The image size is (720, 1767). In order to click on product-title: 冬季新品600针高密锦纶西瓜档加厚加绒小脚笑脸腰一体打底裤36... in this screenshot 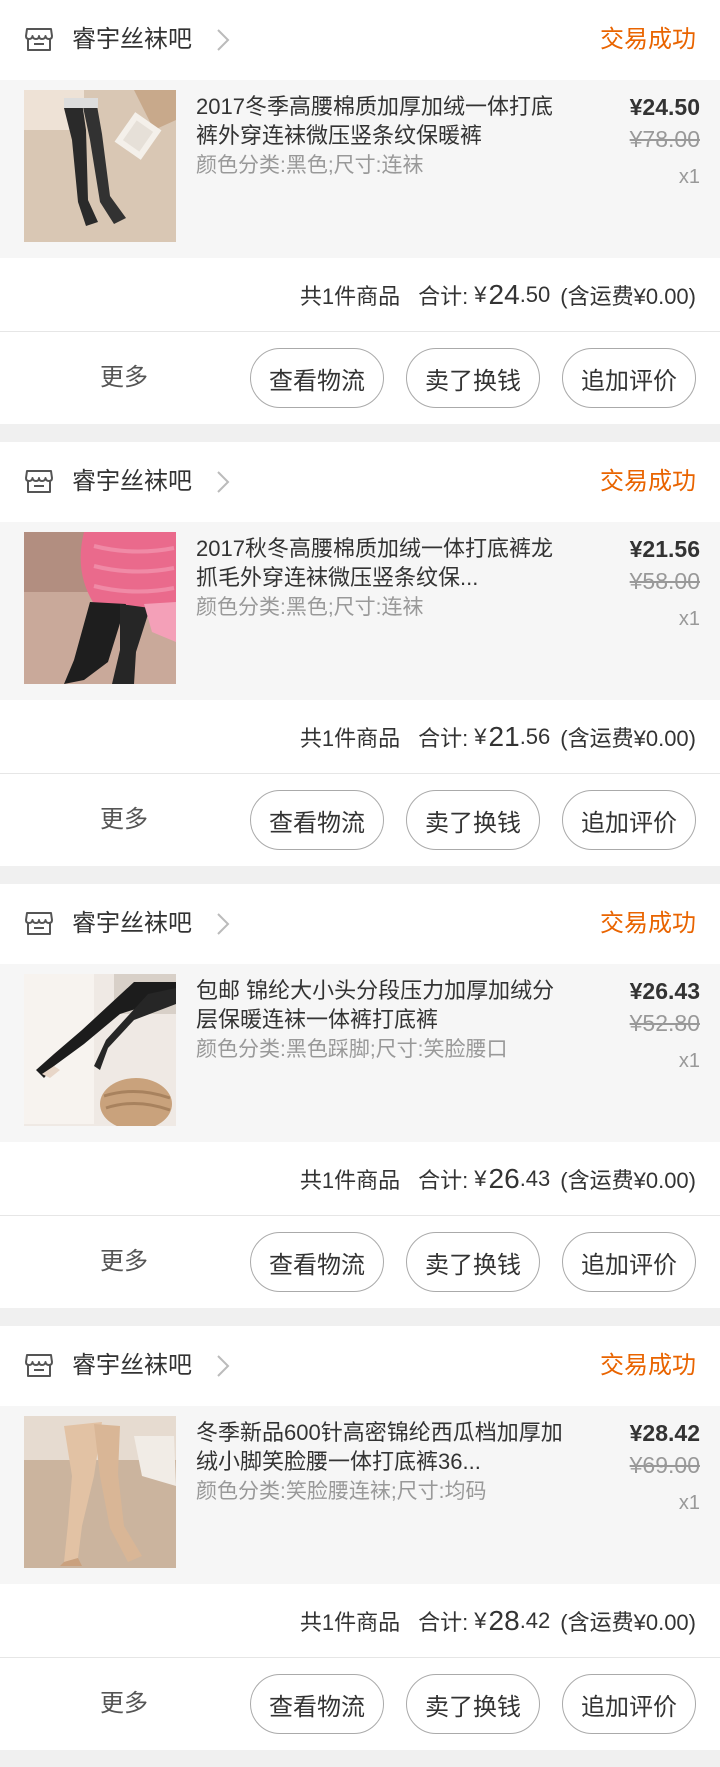, I will do `click(382, 1447)`.